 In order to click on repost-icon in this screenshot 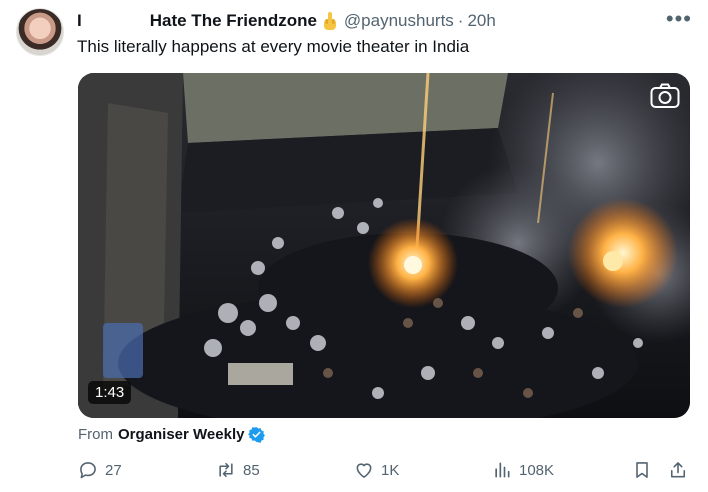, I will do `click(226, 470)`.